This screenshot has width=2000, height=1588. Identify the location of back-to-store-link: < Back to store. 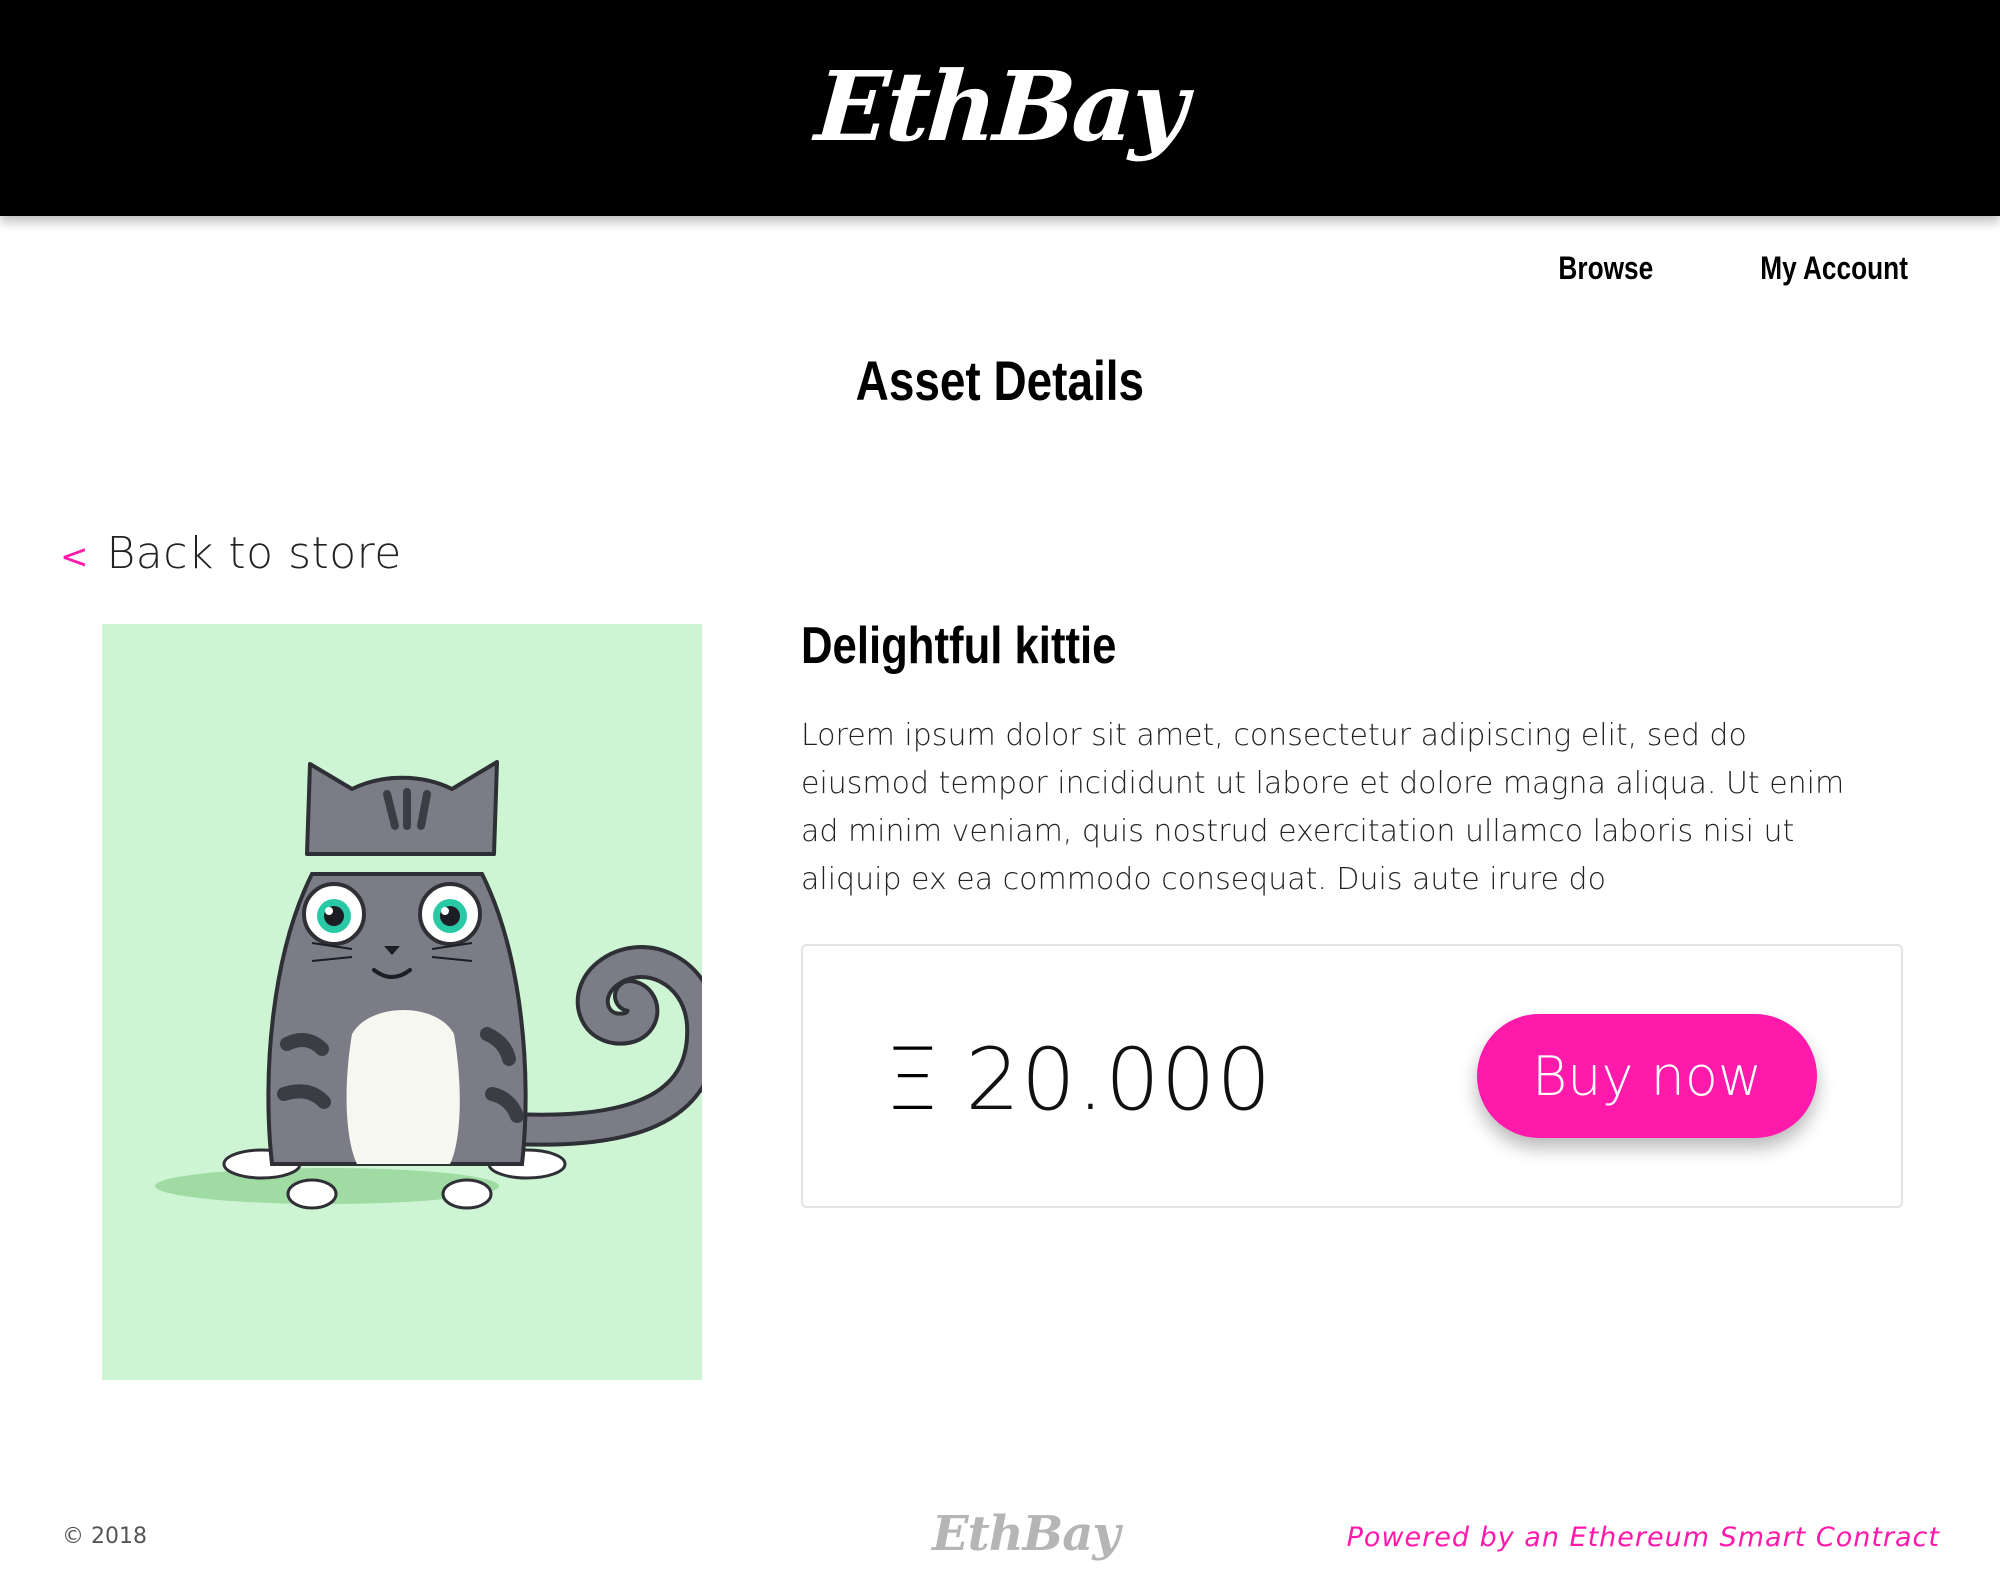
(231, 553).